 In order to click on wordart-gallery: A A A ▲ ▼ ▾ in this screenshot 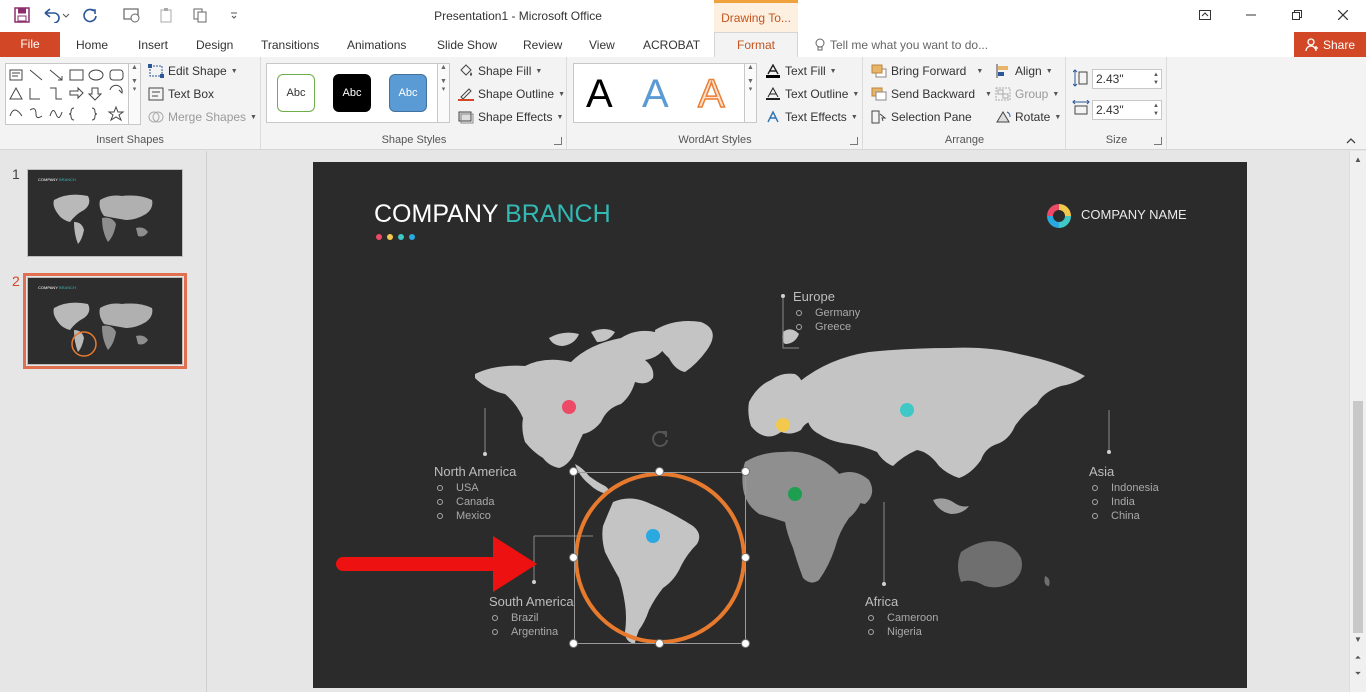, I will do `click(665, 93)`.